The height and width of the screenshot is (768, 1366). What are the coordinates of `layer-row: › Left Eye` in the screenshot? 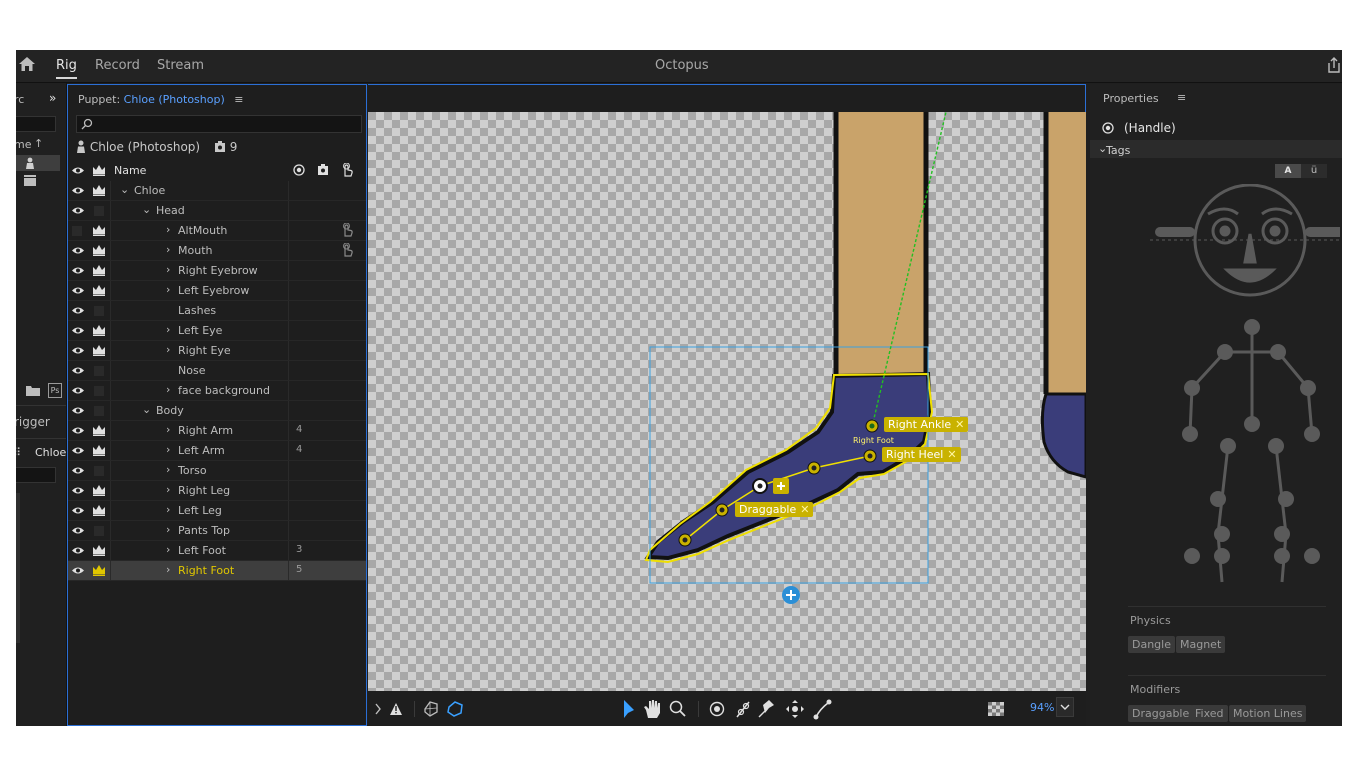 It's located at (217, 331).